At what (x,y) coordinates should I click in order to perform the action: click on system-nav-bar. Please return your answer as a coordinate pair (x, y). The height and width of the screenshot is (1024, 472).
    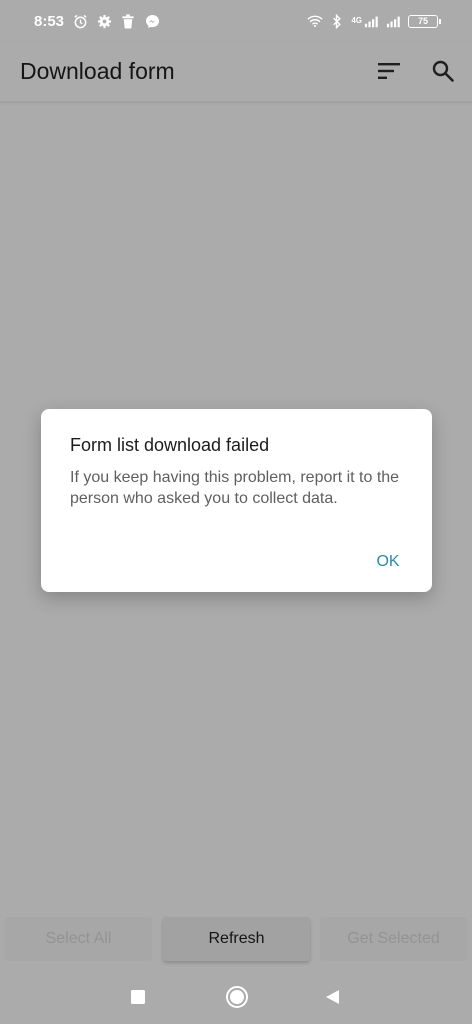
    Looking at the image, I should click on (236, 997).